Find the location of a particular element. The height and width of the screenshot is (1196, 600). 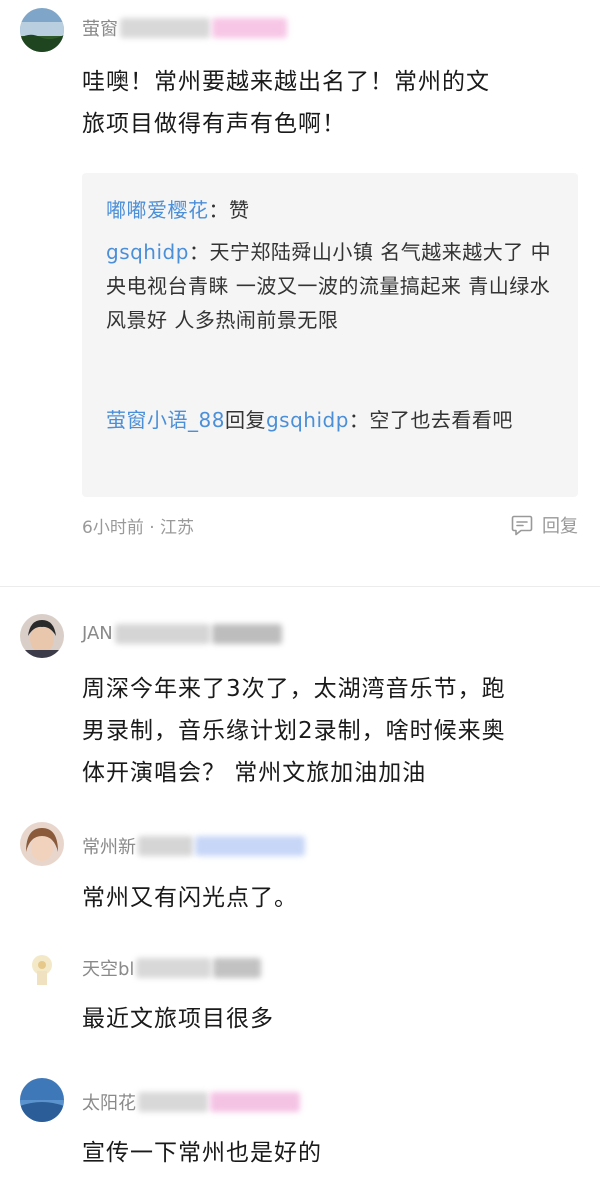

reply-content: 空了也去看看吧 is located at coordinates (441, 420).